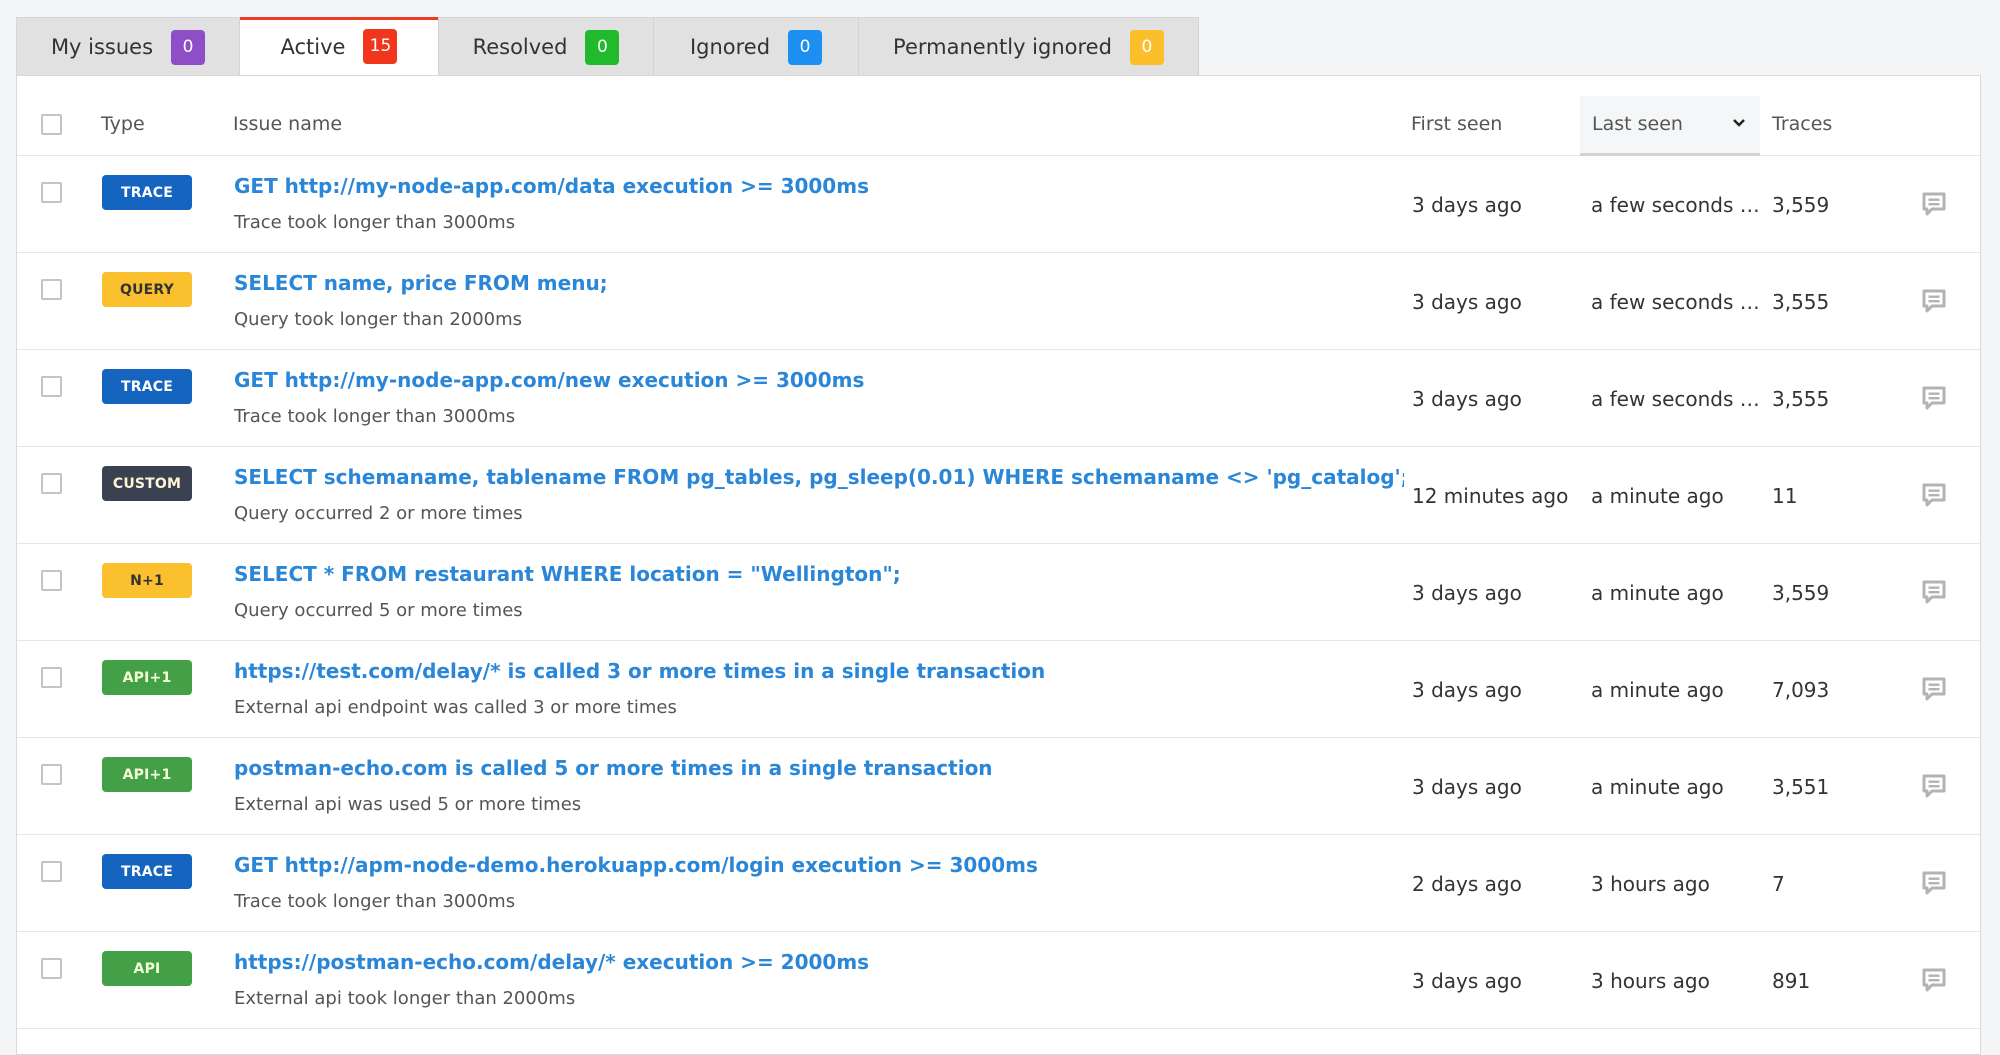 The width and height of the screenshot is (2000, 1055). I want to click on tab-permanently-ignored: Permanently ignored 0, so click(1029, 47).